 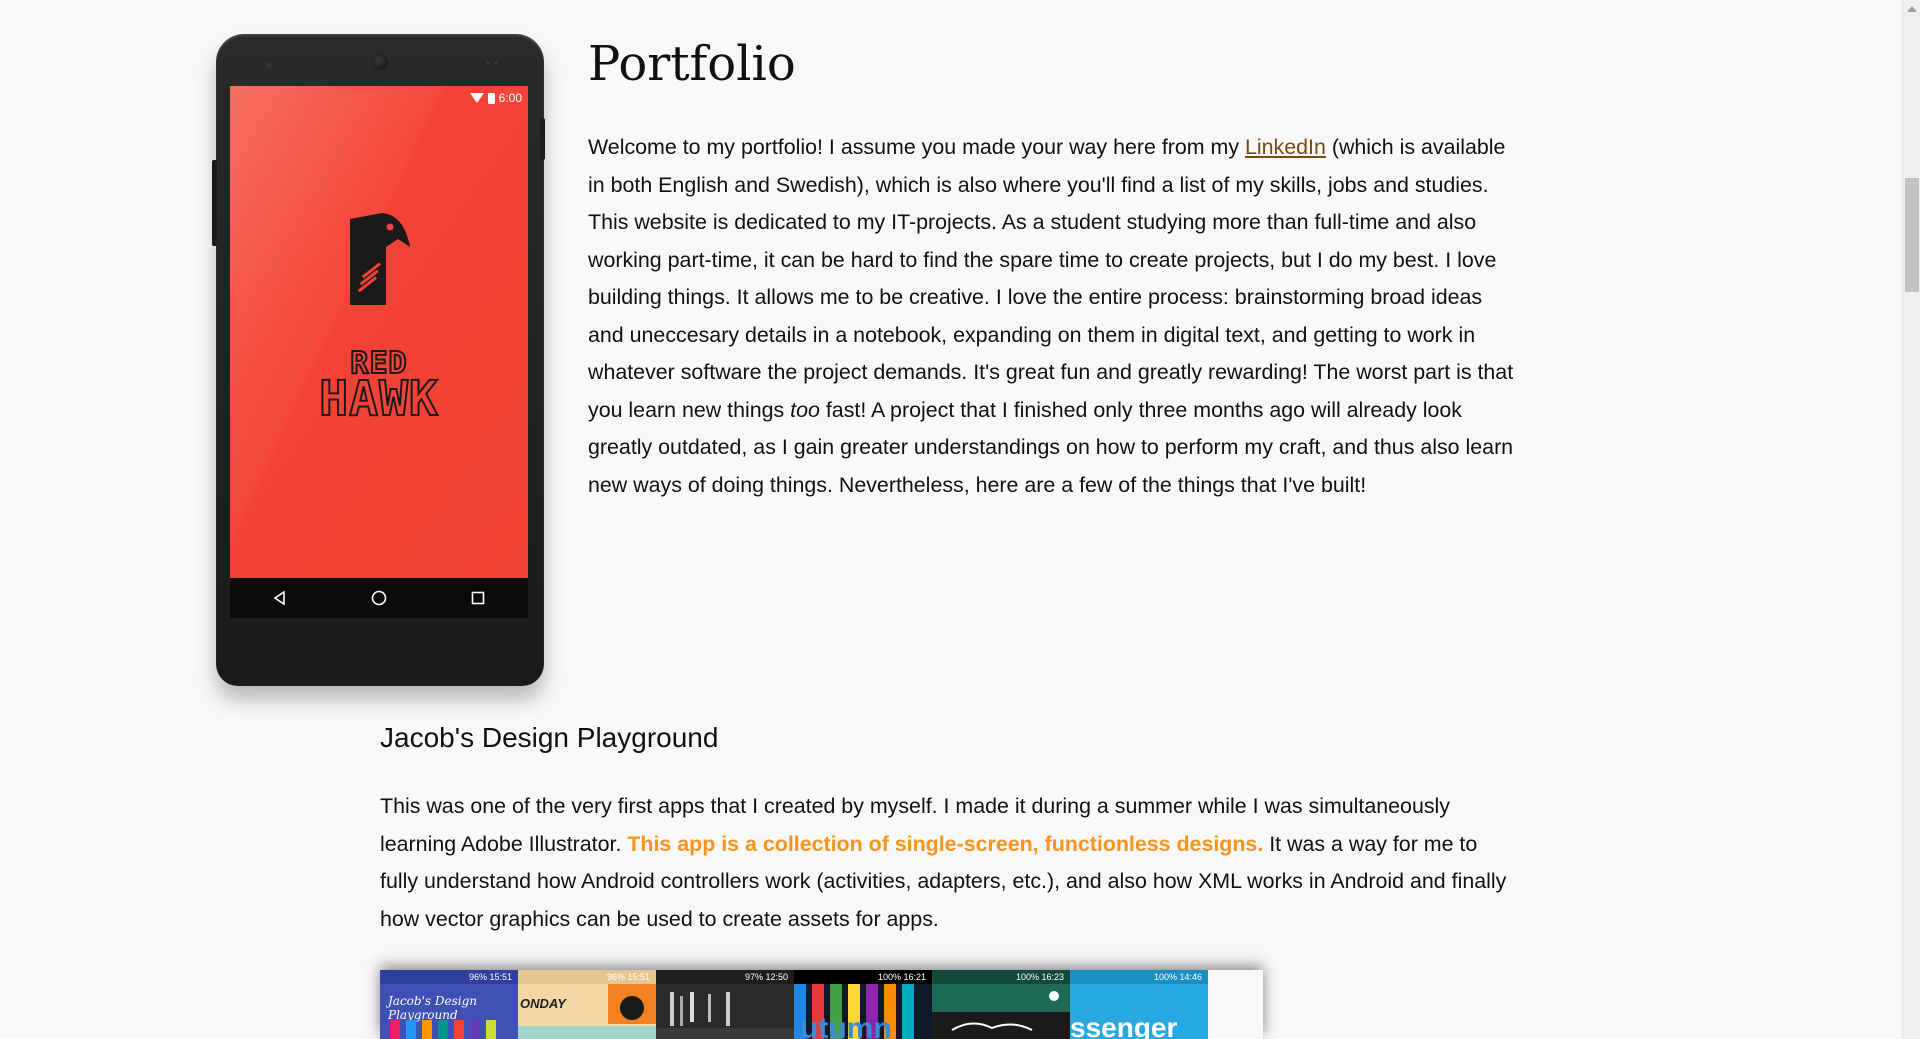 What do you see at coordinates (863, 1004) in the screenshot?
I see `screenshot-thumbnail: 100% 16:21 utumn` at bounding box center [863, 1004].